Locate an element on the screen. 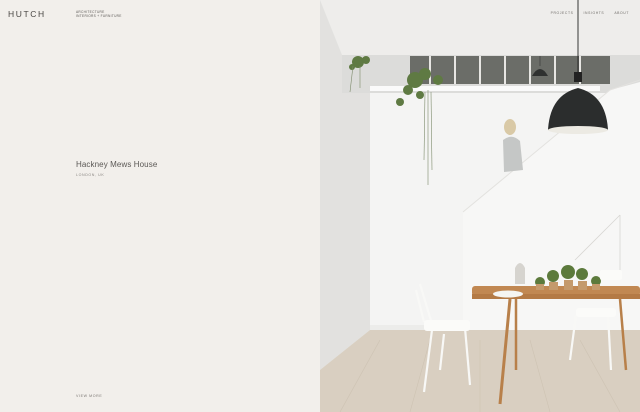  view-more-link: VIEW MORE is located at coordinates (89, 396).